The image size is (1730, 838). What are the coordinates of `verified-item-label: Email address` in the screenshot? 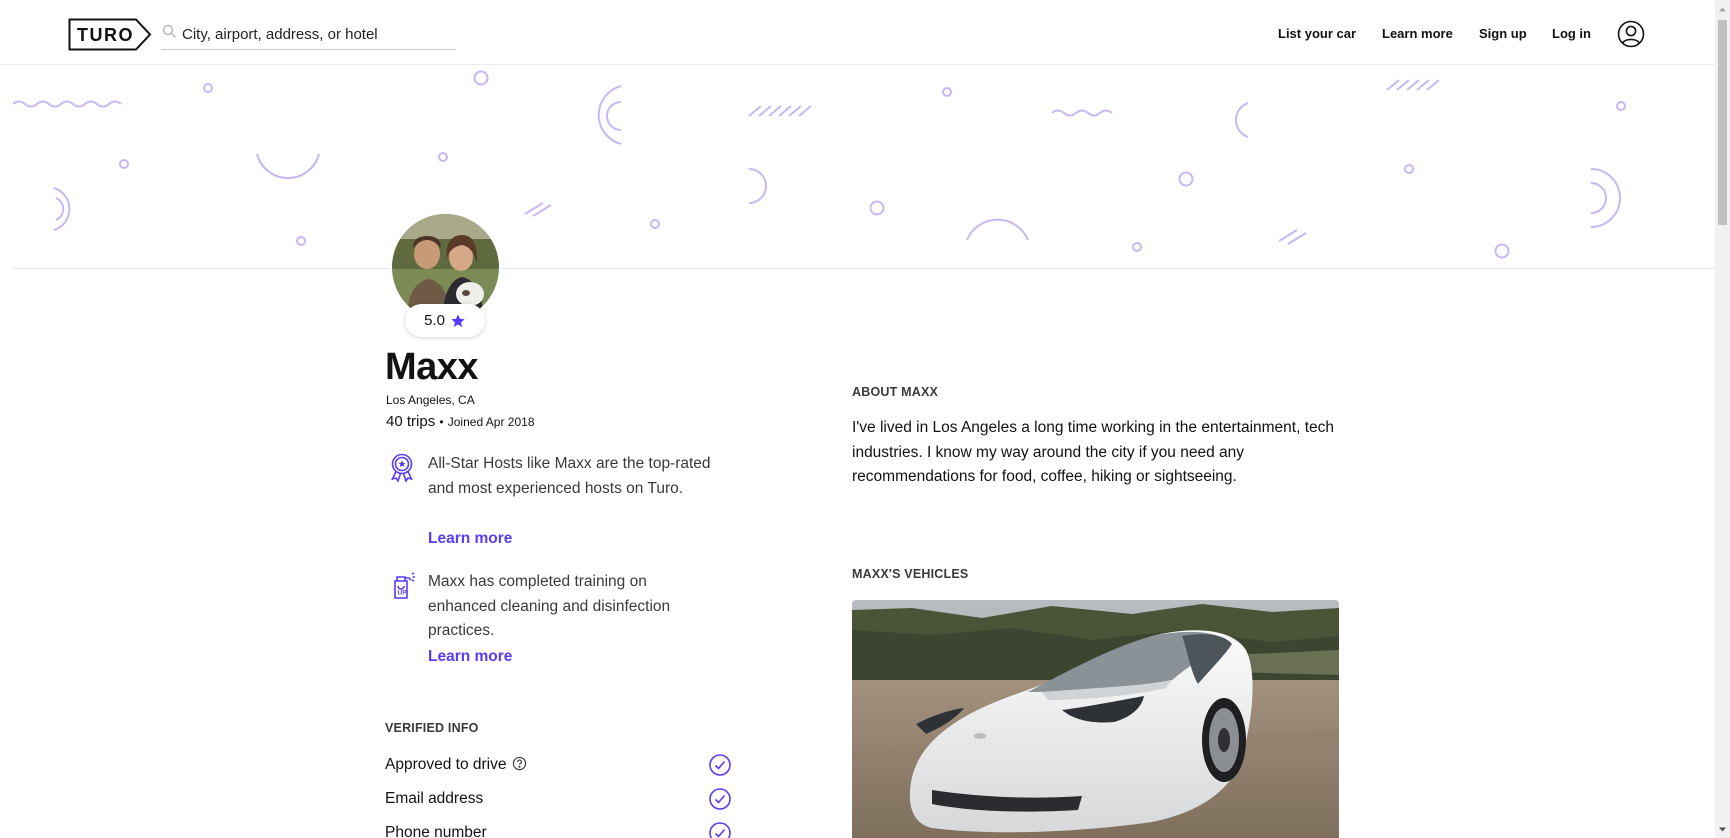 It's located at (434, 798).